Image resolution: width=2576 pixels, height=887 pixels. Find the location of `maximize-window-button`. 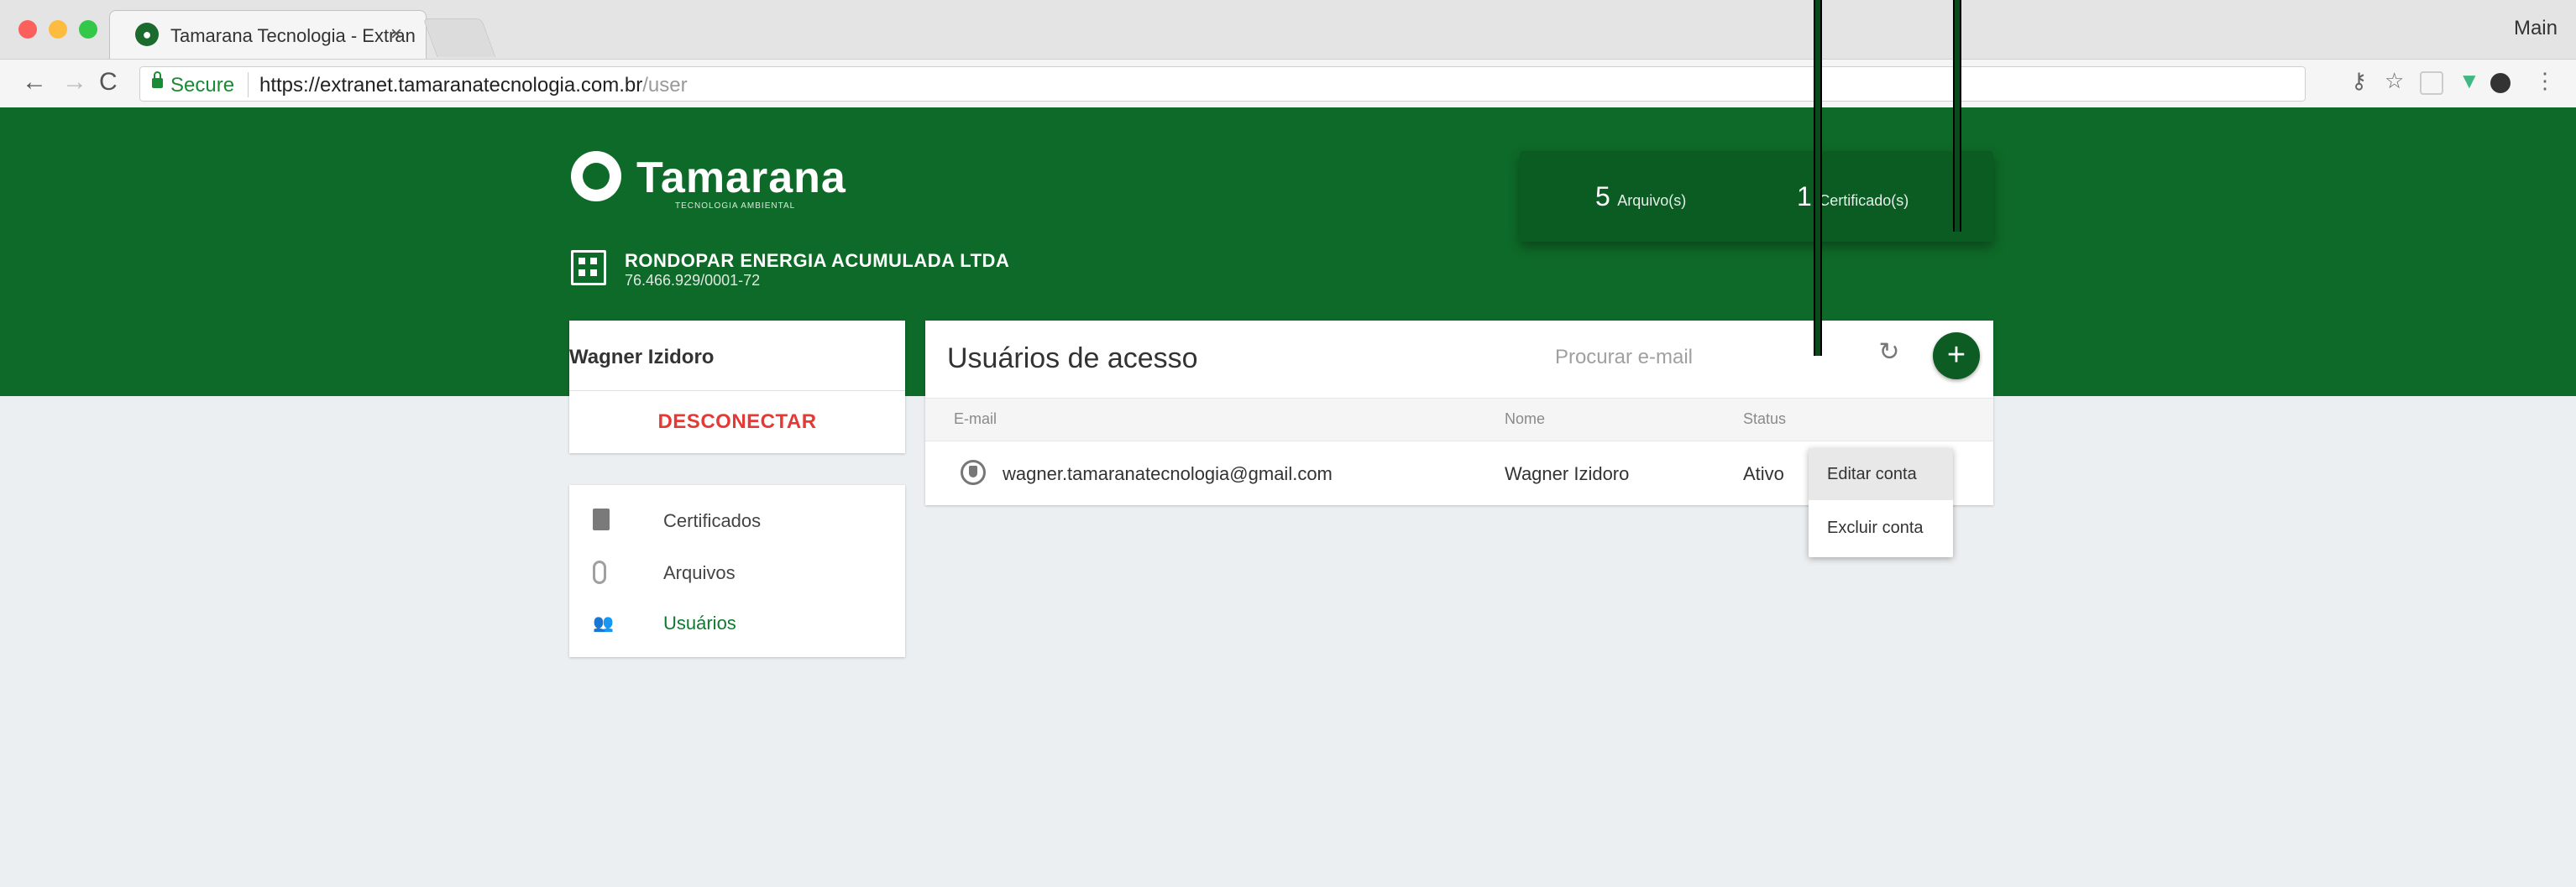

maximize-window-button is located at coordinates (88, 29).